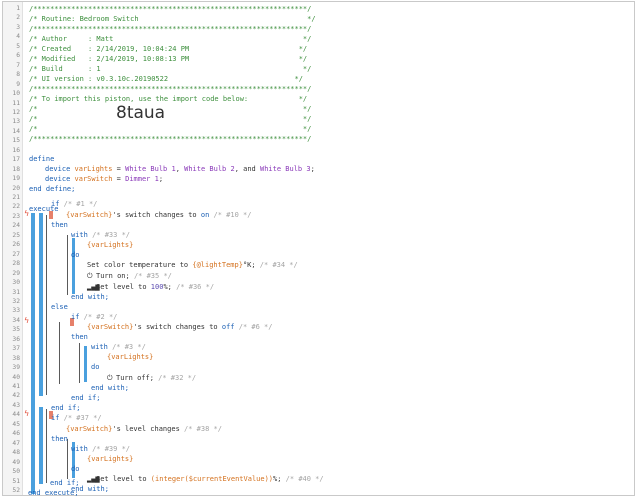  I want to click on if-line-1: if /* #1 */, so click(74, 204).